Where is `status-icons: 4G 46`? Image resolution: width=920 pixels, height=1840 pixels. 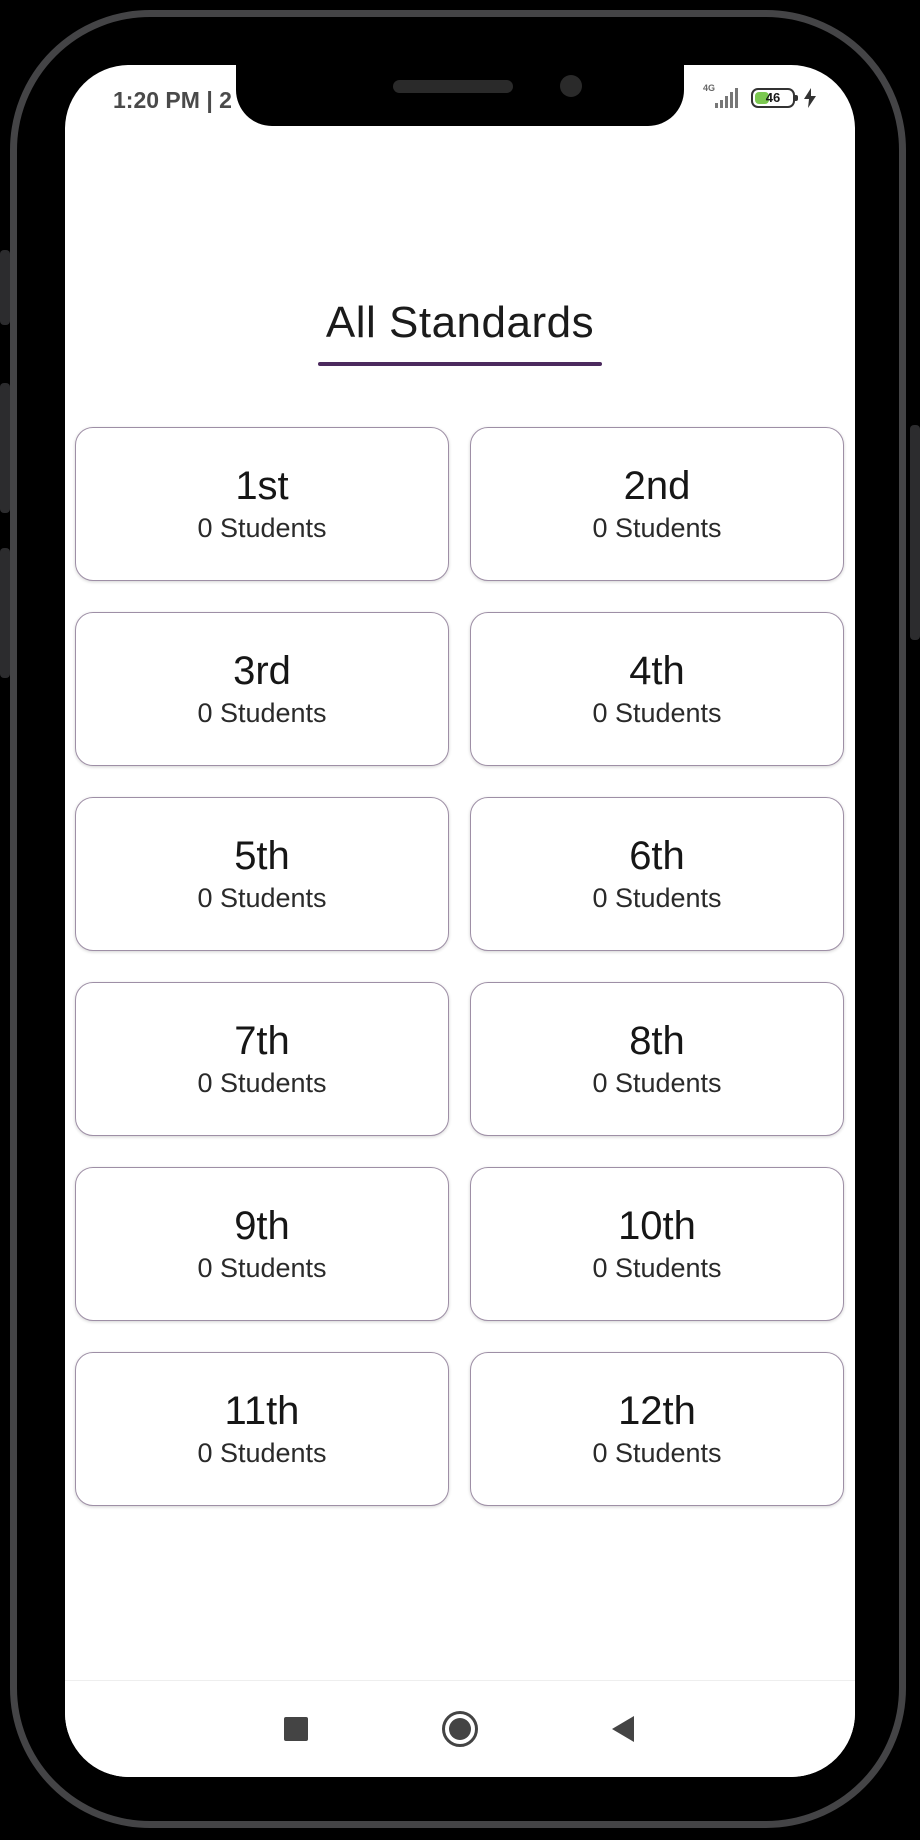 status-icons: 4G 46 is located at coordinates (760, 97).